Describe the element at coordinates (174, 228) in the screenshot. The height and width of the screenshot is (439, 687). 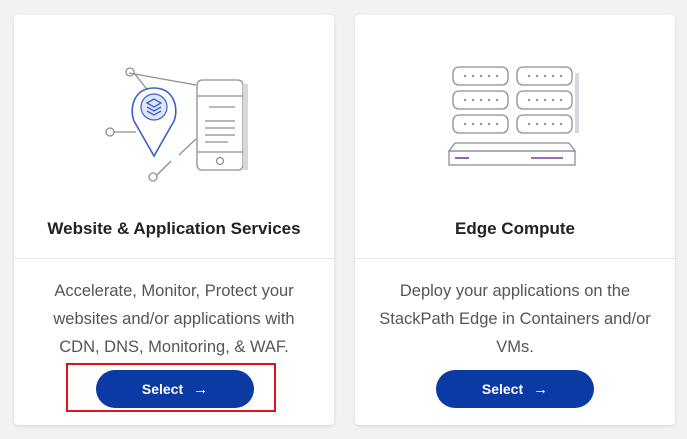
I see `card-title: Website & Application Services` at that location.